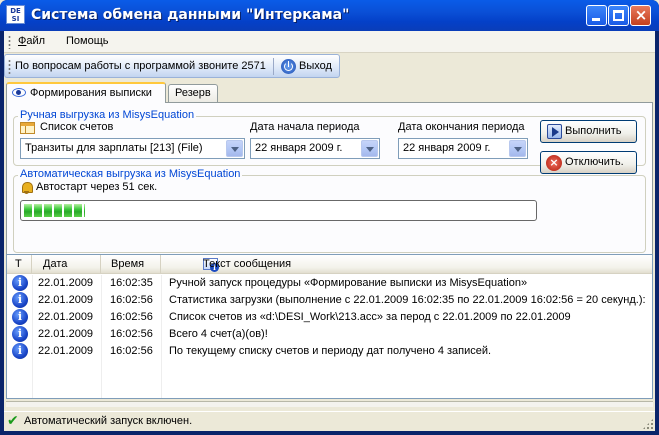  I want to click on accounts-label: Список счетов, so click(77, 127).